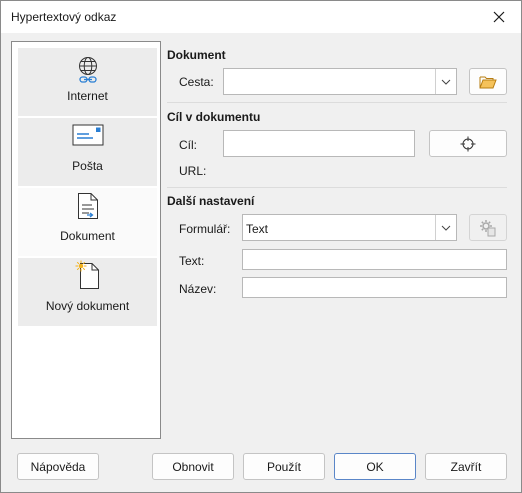 Image resolution: width=522 pixels, height=493 pixels. I want to click on form-events-button, so click(488, 227).